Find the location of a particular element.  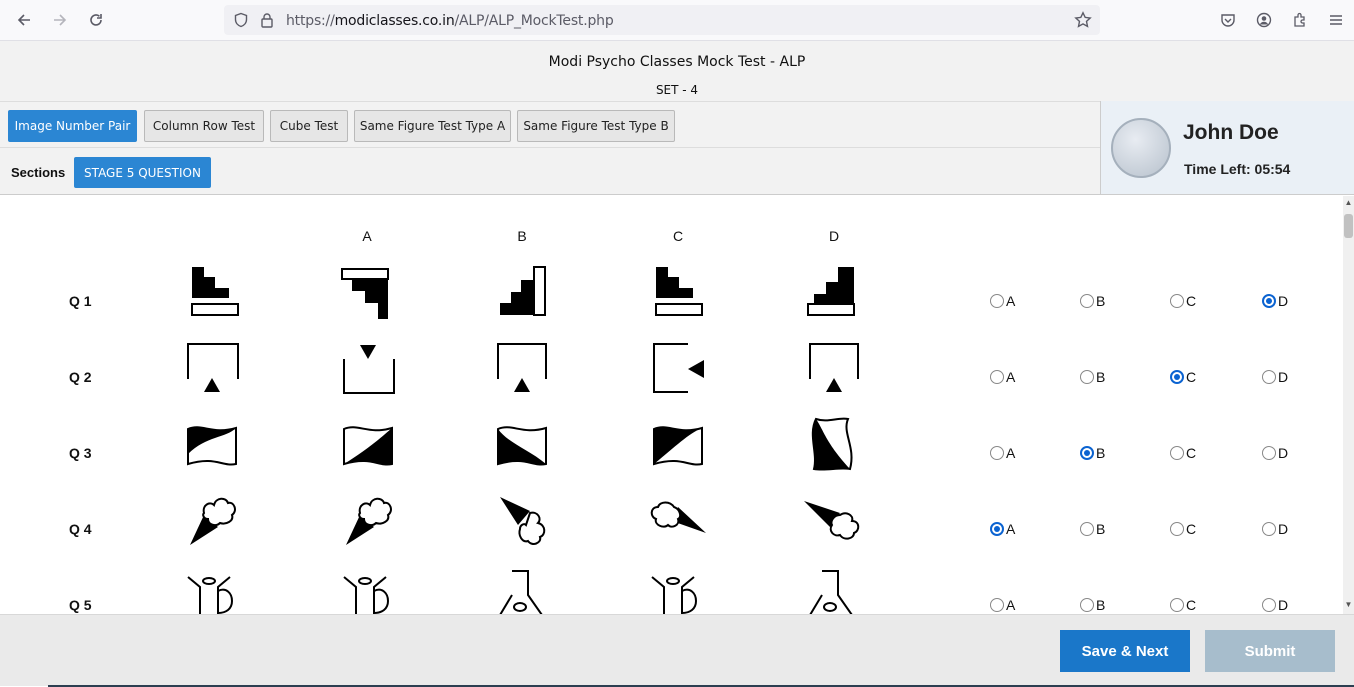

q2-radio-a is located at coordinates (997, 377).